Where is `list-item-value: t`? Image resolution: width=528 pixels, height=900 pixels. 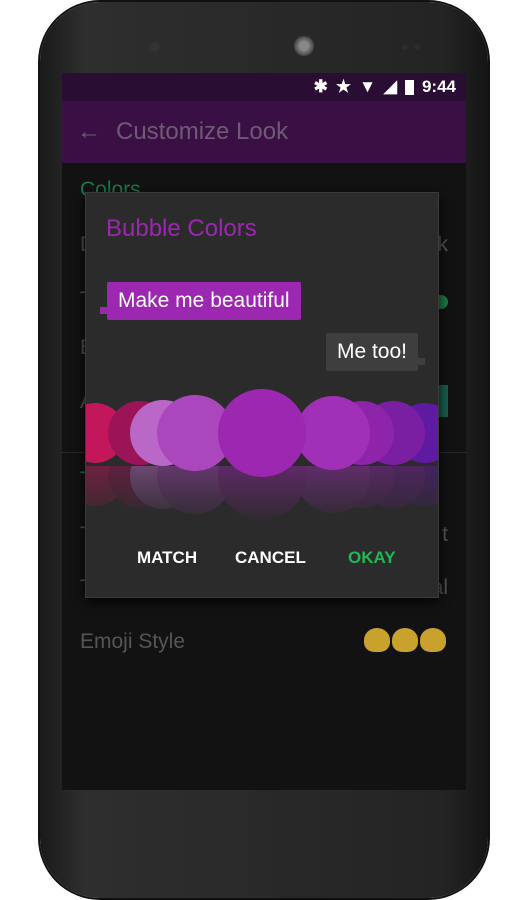
list-item-value: t is located at coordinates (445, 534).